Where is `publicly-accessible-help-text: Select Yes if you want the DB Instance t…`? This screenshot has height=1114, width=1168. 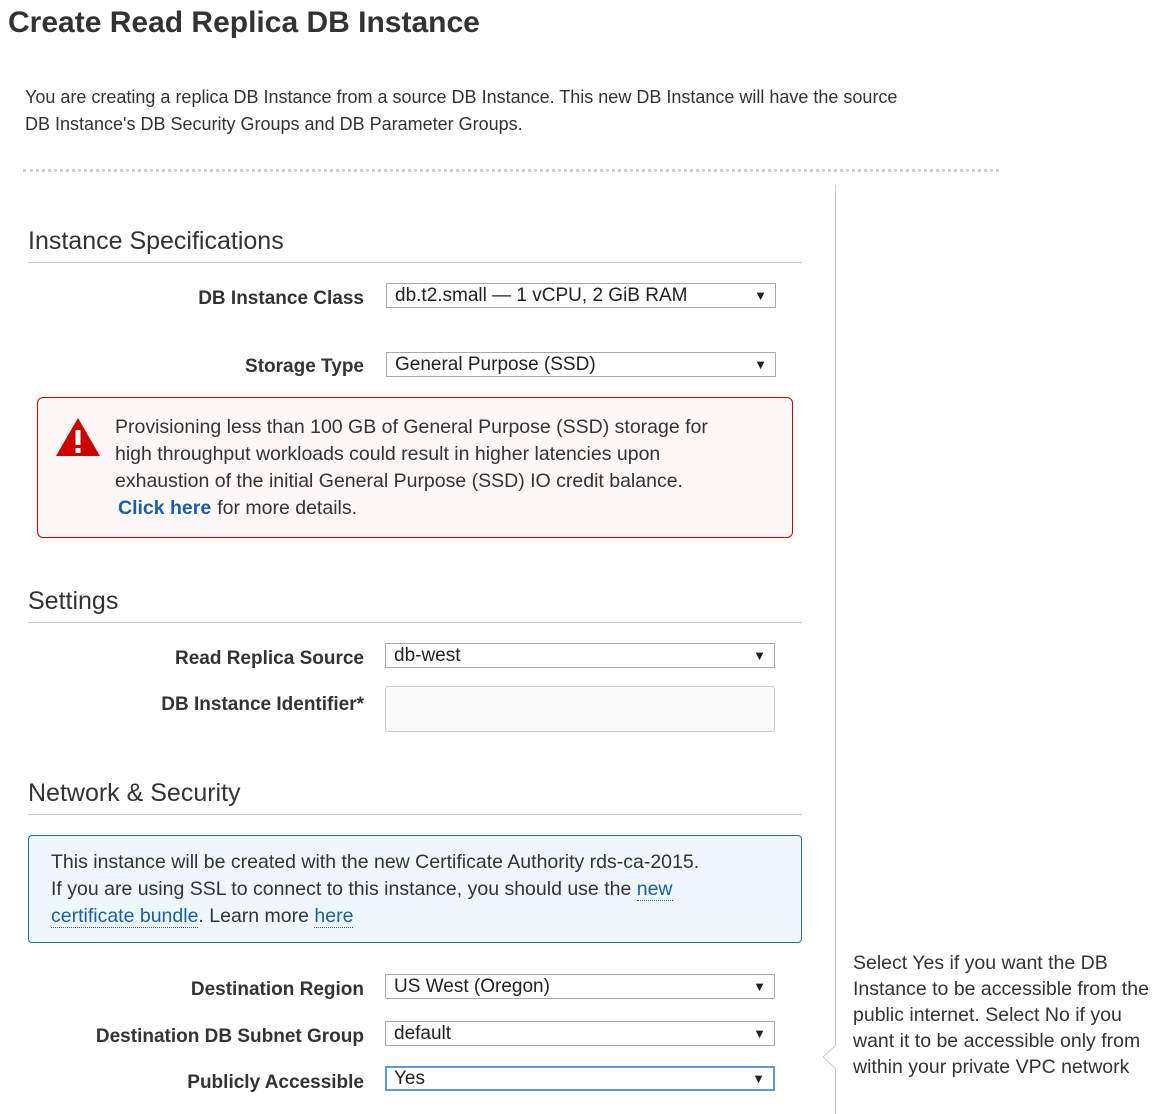 publicly-accessible-help-text: Select Yes if you want the DB Instance t… is located at coordinates (1001, 1015).